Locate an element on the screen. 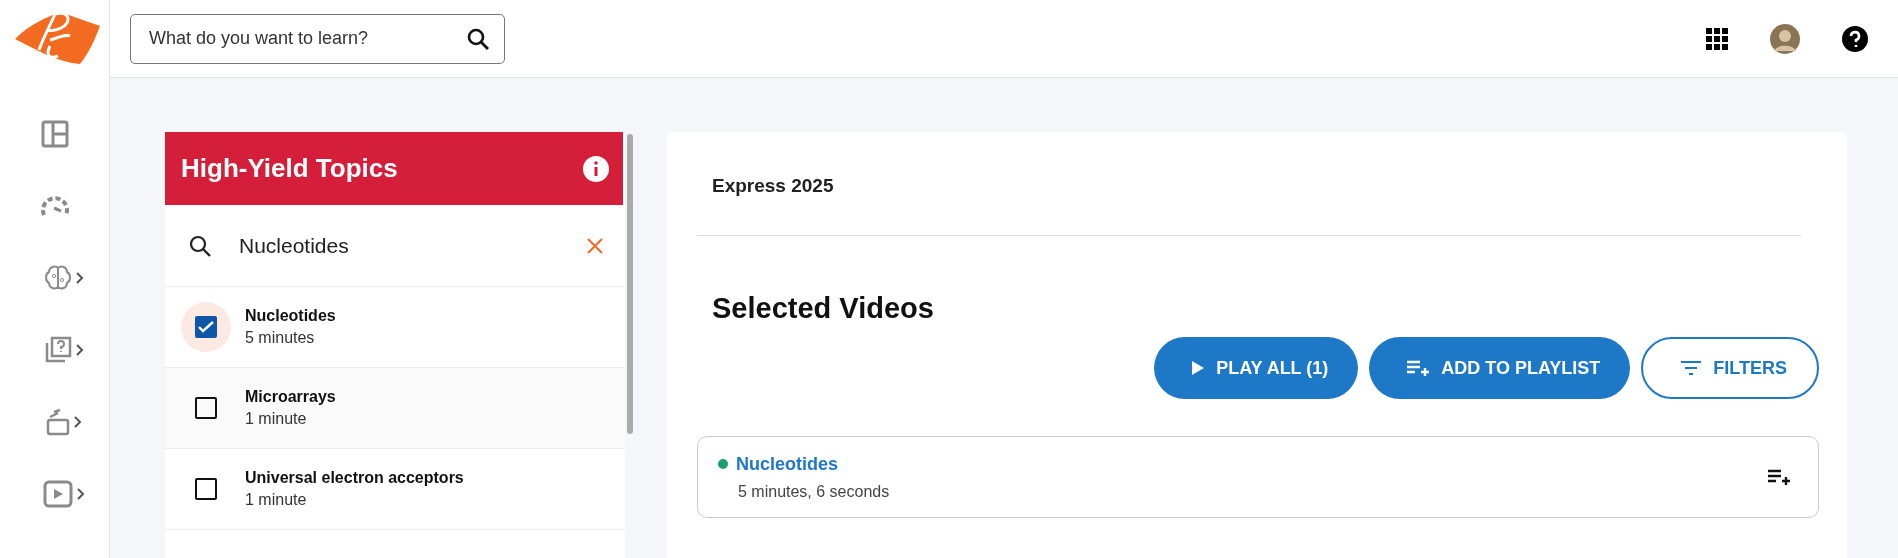 This screenshot has height=558, width=1898. play-all-button: PLAY ALL (1) is located at coordinates (1256, 368).